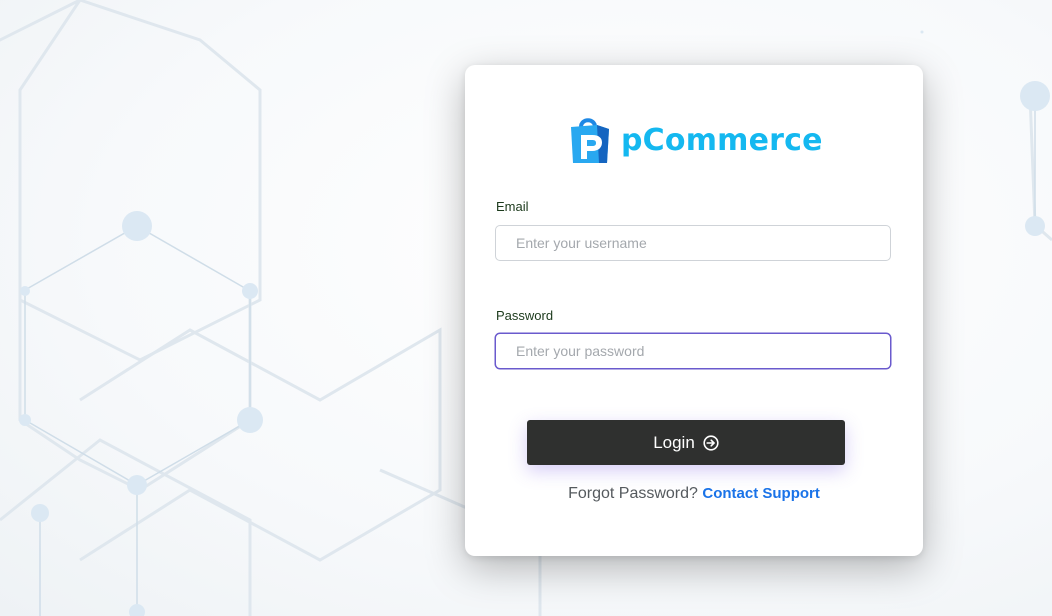 Image resolution: width=1052 pixels, height=616 pixels. I want to click on login-button-label: Login, so click(674, 442).